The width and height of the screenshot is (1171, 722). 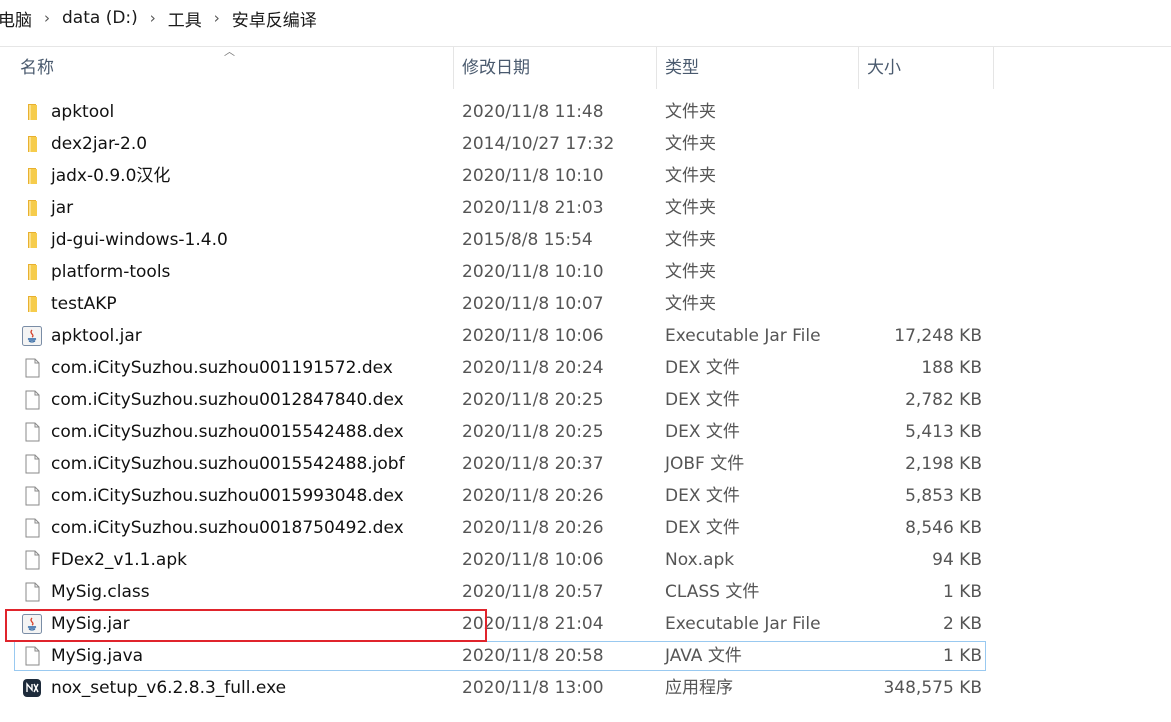 I want to click on column-header-size: 大小, so click(x=926, y=68).